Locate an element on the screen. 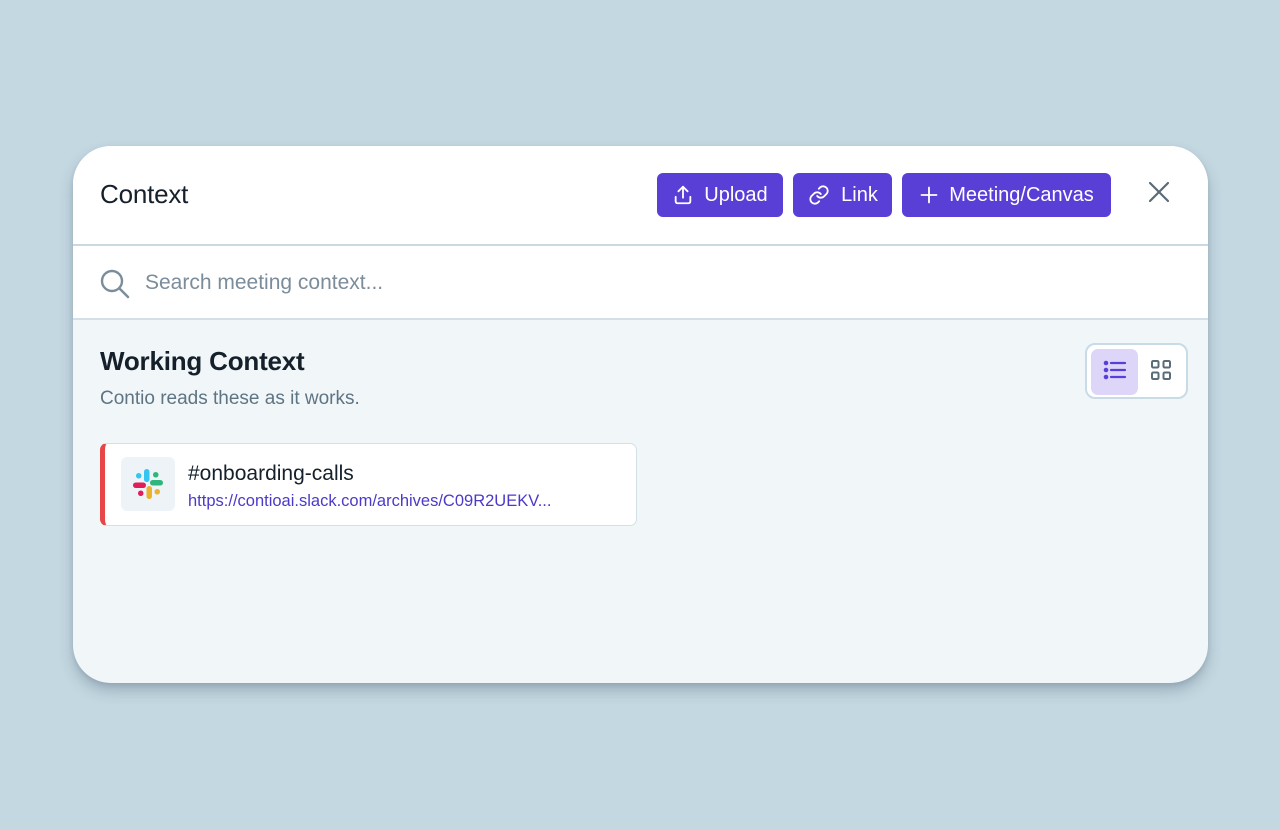 The width and height of the screenshot is (1280, 830). upload-icon is located at coordinates (683, 195).